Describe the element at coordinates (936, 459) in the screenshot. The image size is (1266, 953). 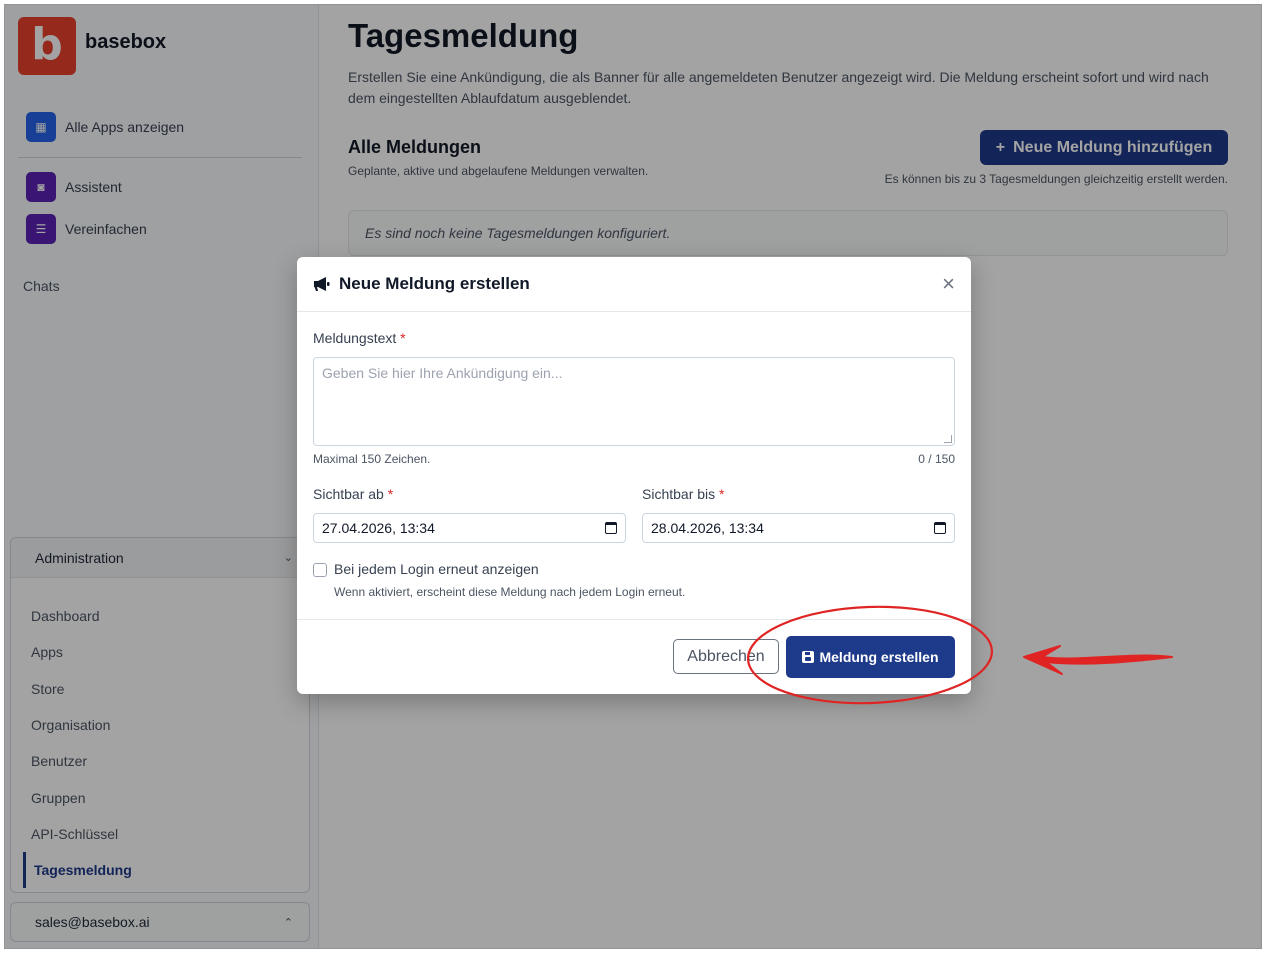
I see `char-counter: 0 / 150` at that location.